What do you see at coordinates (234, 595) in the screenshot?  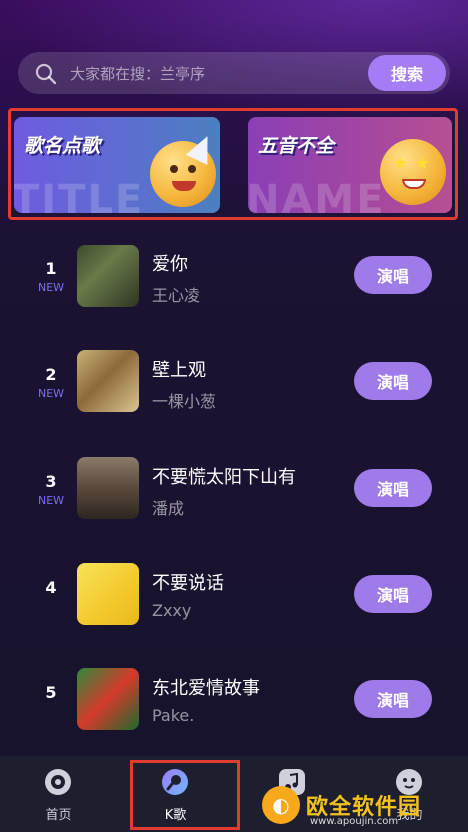 I see `list-item: 4 不要说话 Zxxy 演唱` at bounding box center [234, 595].